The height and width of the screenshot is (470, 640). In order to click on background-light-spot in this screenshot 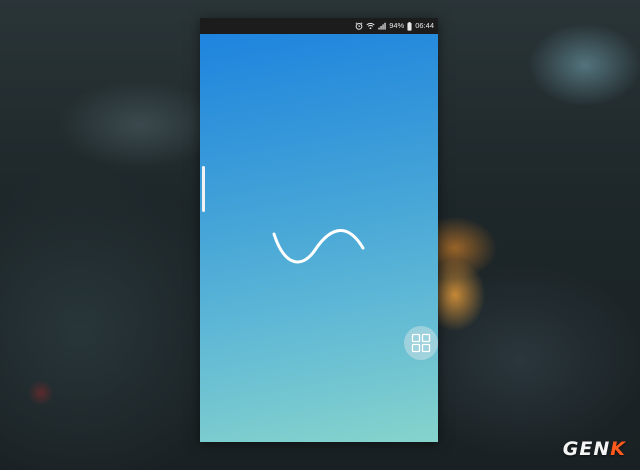, I will do `click(41, 393)`.